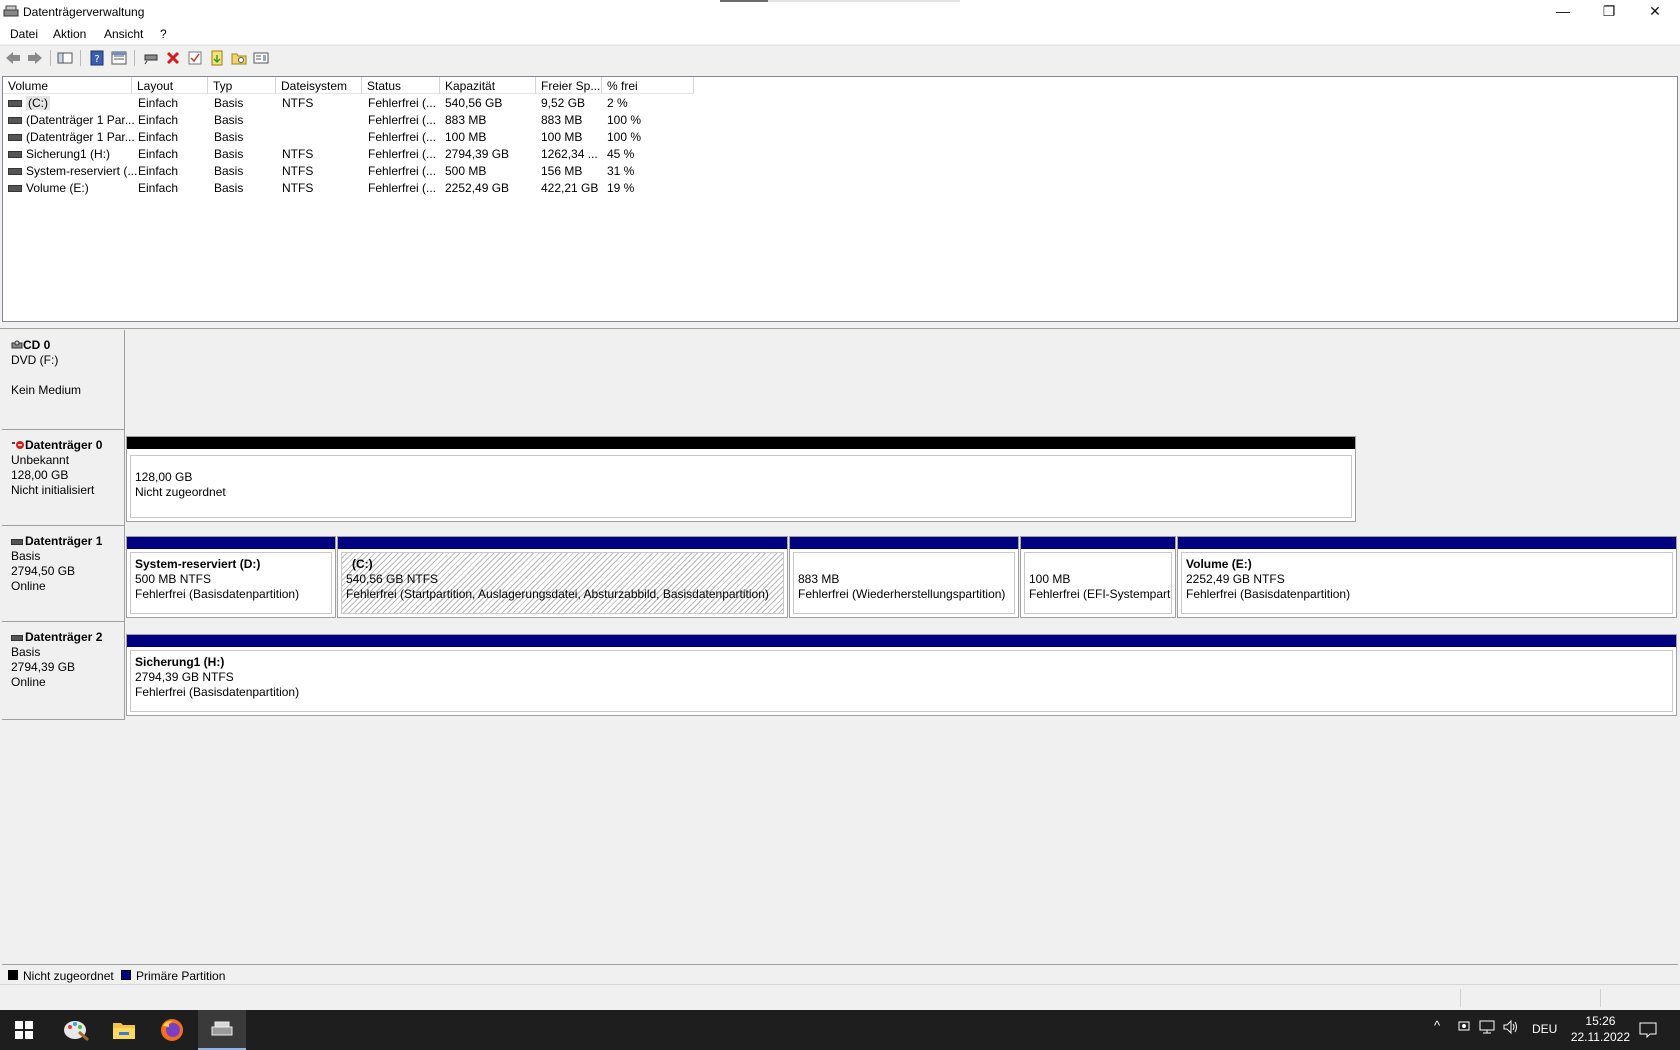 This screenshot has height=1050, width=1680. What do you see at coordinates (173, 58) in the screenshot?
I see `delete-icon` at bounding box center [173, 58].